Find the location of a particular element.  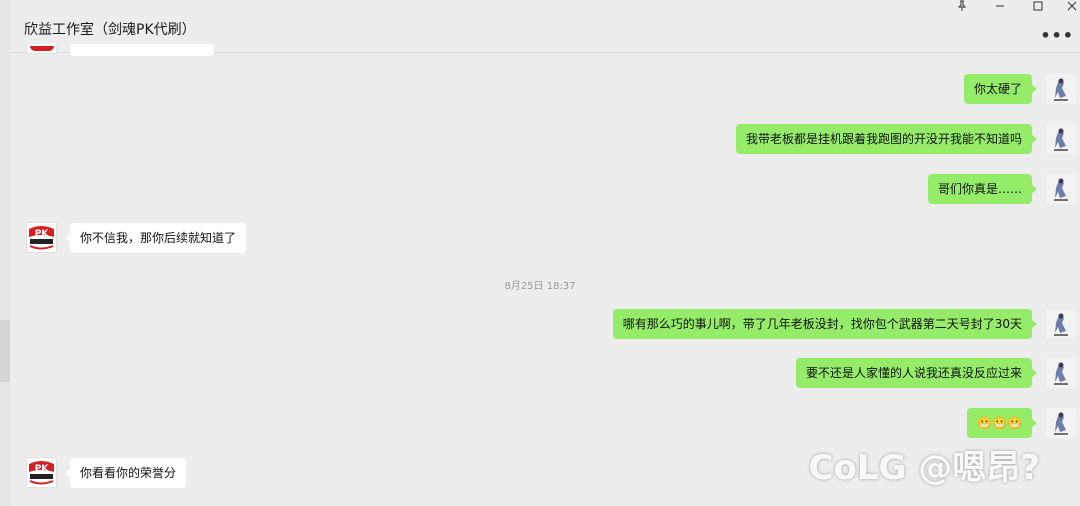

message-bubble-sent: 要不还是人家懂的人说我还真没反应过来 is located at coordinates (916, 373).